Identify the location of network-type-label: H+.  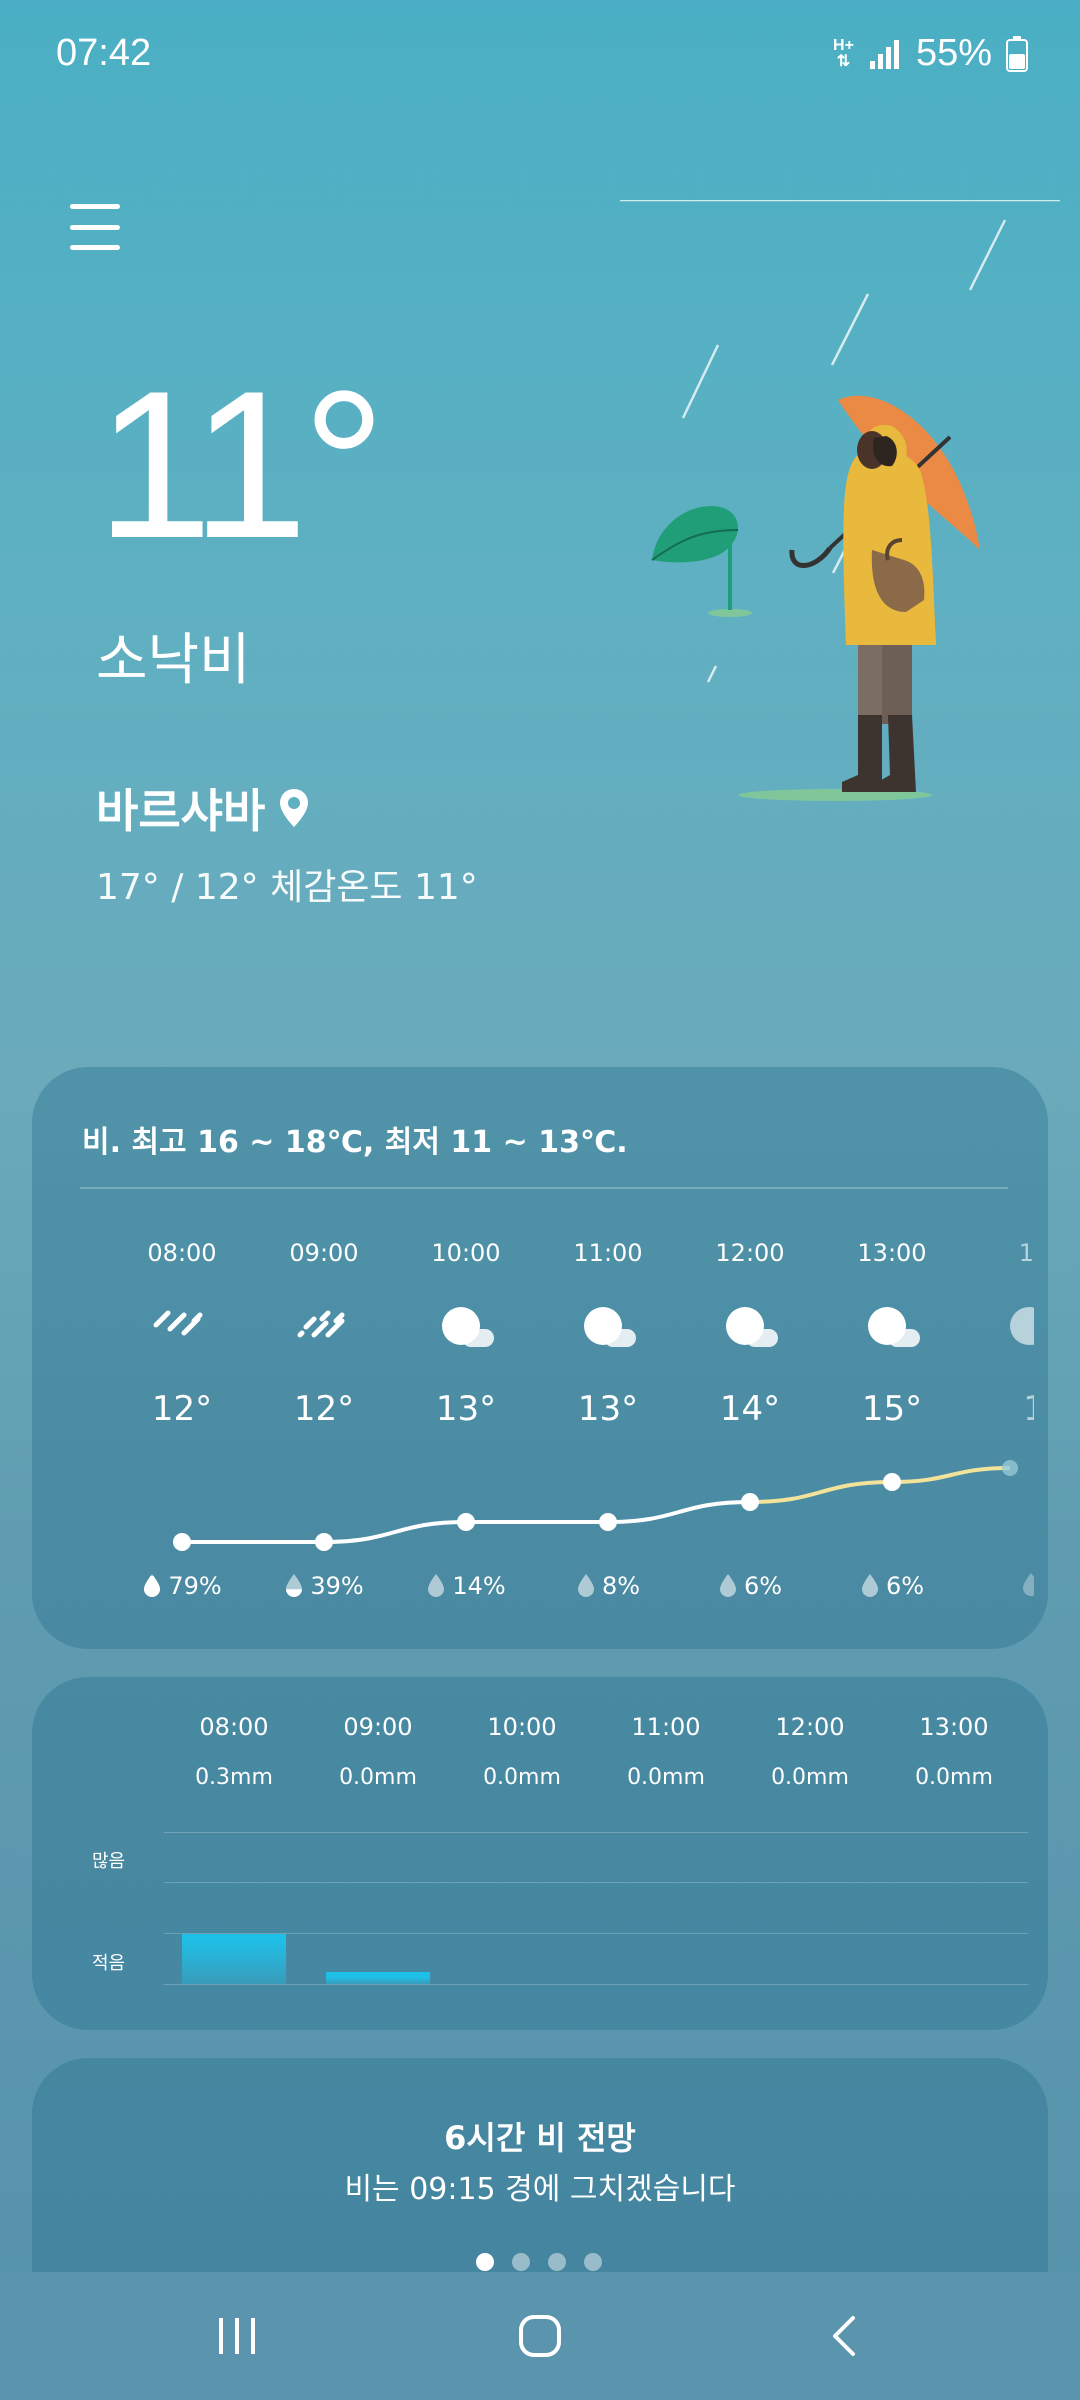
(843, 45).